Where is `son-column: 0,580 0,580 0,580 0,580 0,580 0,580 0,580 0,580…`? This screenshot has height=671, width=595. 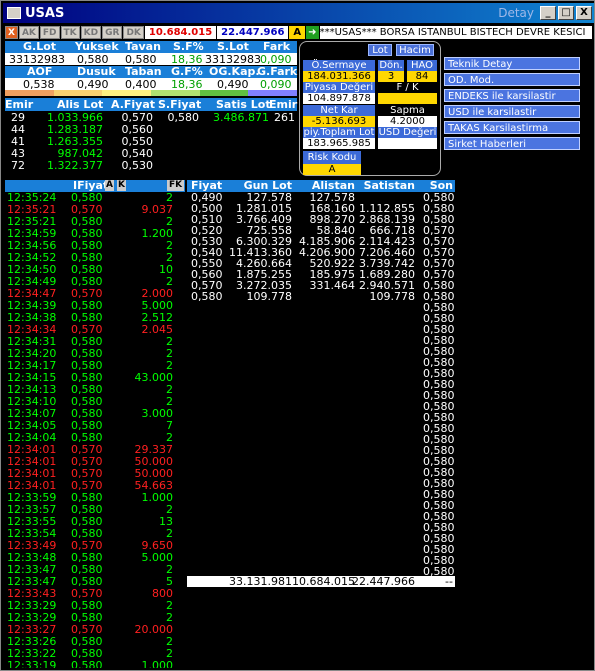 son-column: 0,580 0,580 0,580 0,580 0,580 0,580 0,580 0,580… is located at coordinates (439, 439).